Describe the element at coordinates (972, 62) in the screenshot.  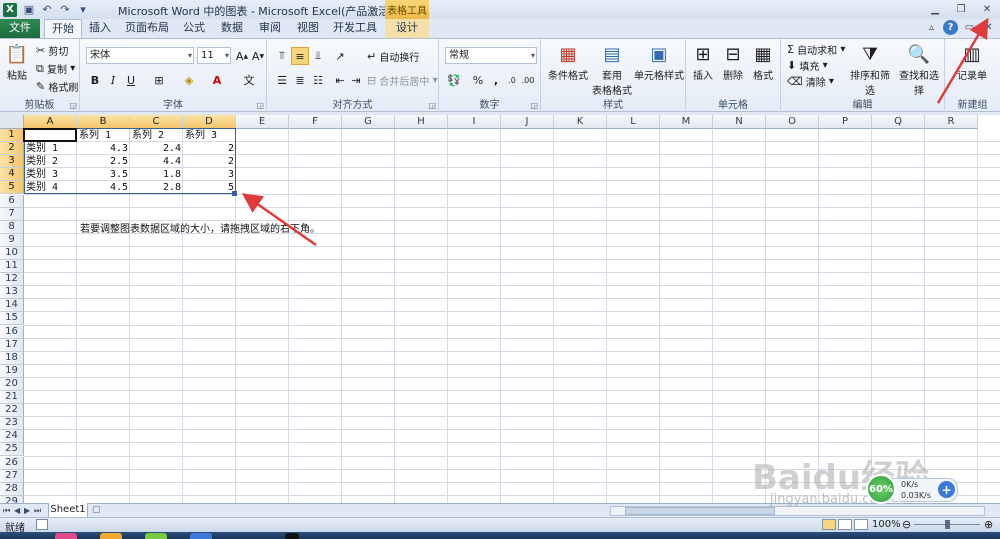
I see `record-form-button: ▥ 记录单` at that location.